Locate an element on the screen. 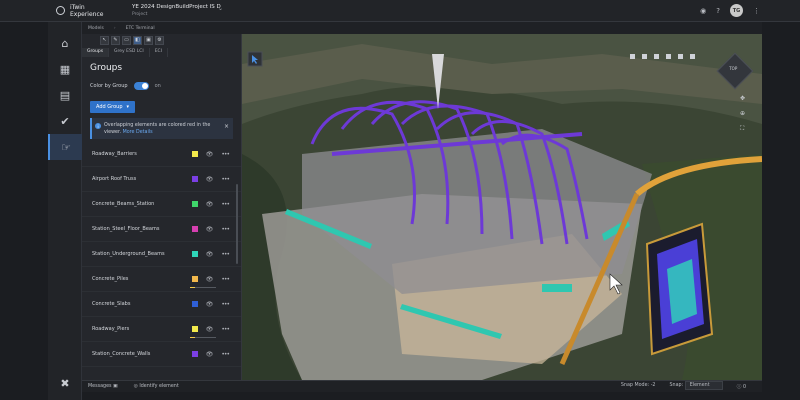  chevron-down-icon: ⌄ is located at coordinates (220, 8).